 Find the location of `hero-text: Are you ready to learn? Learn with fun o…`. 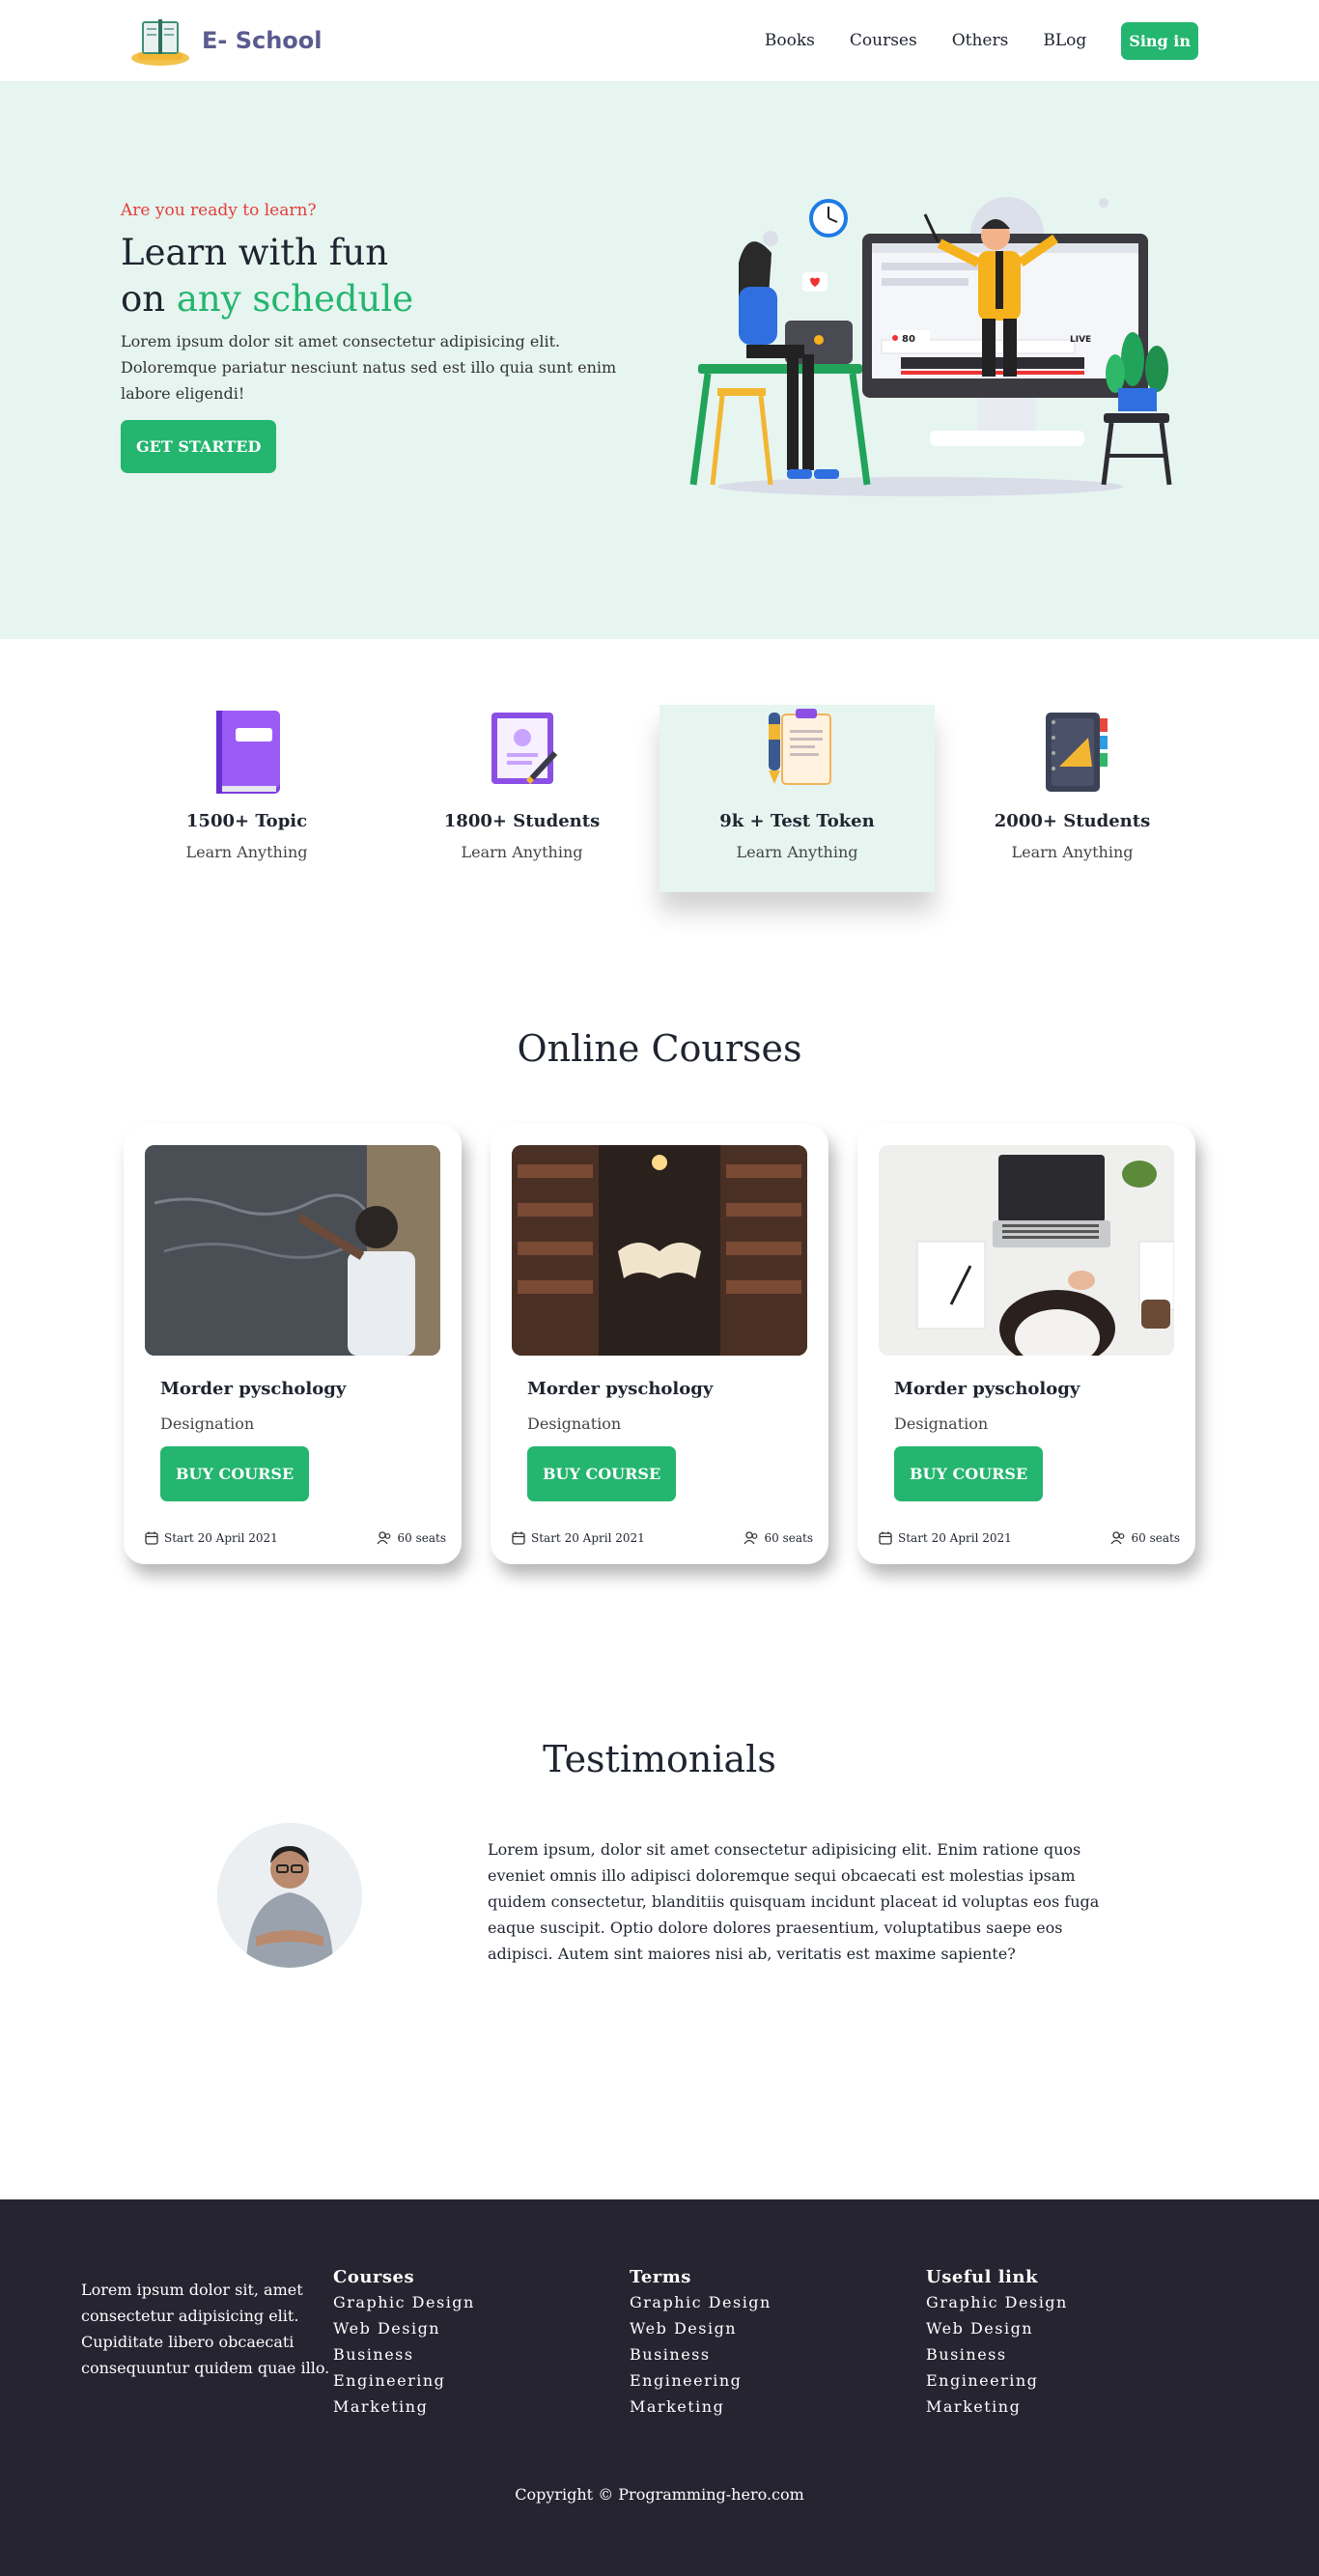

hero-text: Are you ready to learn? Learn with fun o… is located at coordinates (381, 293).